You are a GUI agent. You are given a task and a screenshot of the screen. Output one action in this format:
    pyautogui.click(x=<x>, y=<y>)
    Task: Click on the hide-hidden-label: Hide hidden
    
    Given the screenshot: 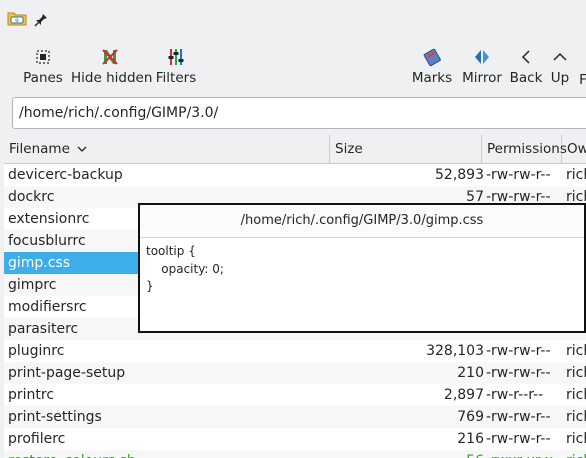 What is the action you would take?
    pyautogui.click(x=112, y=78)
    